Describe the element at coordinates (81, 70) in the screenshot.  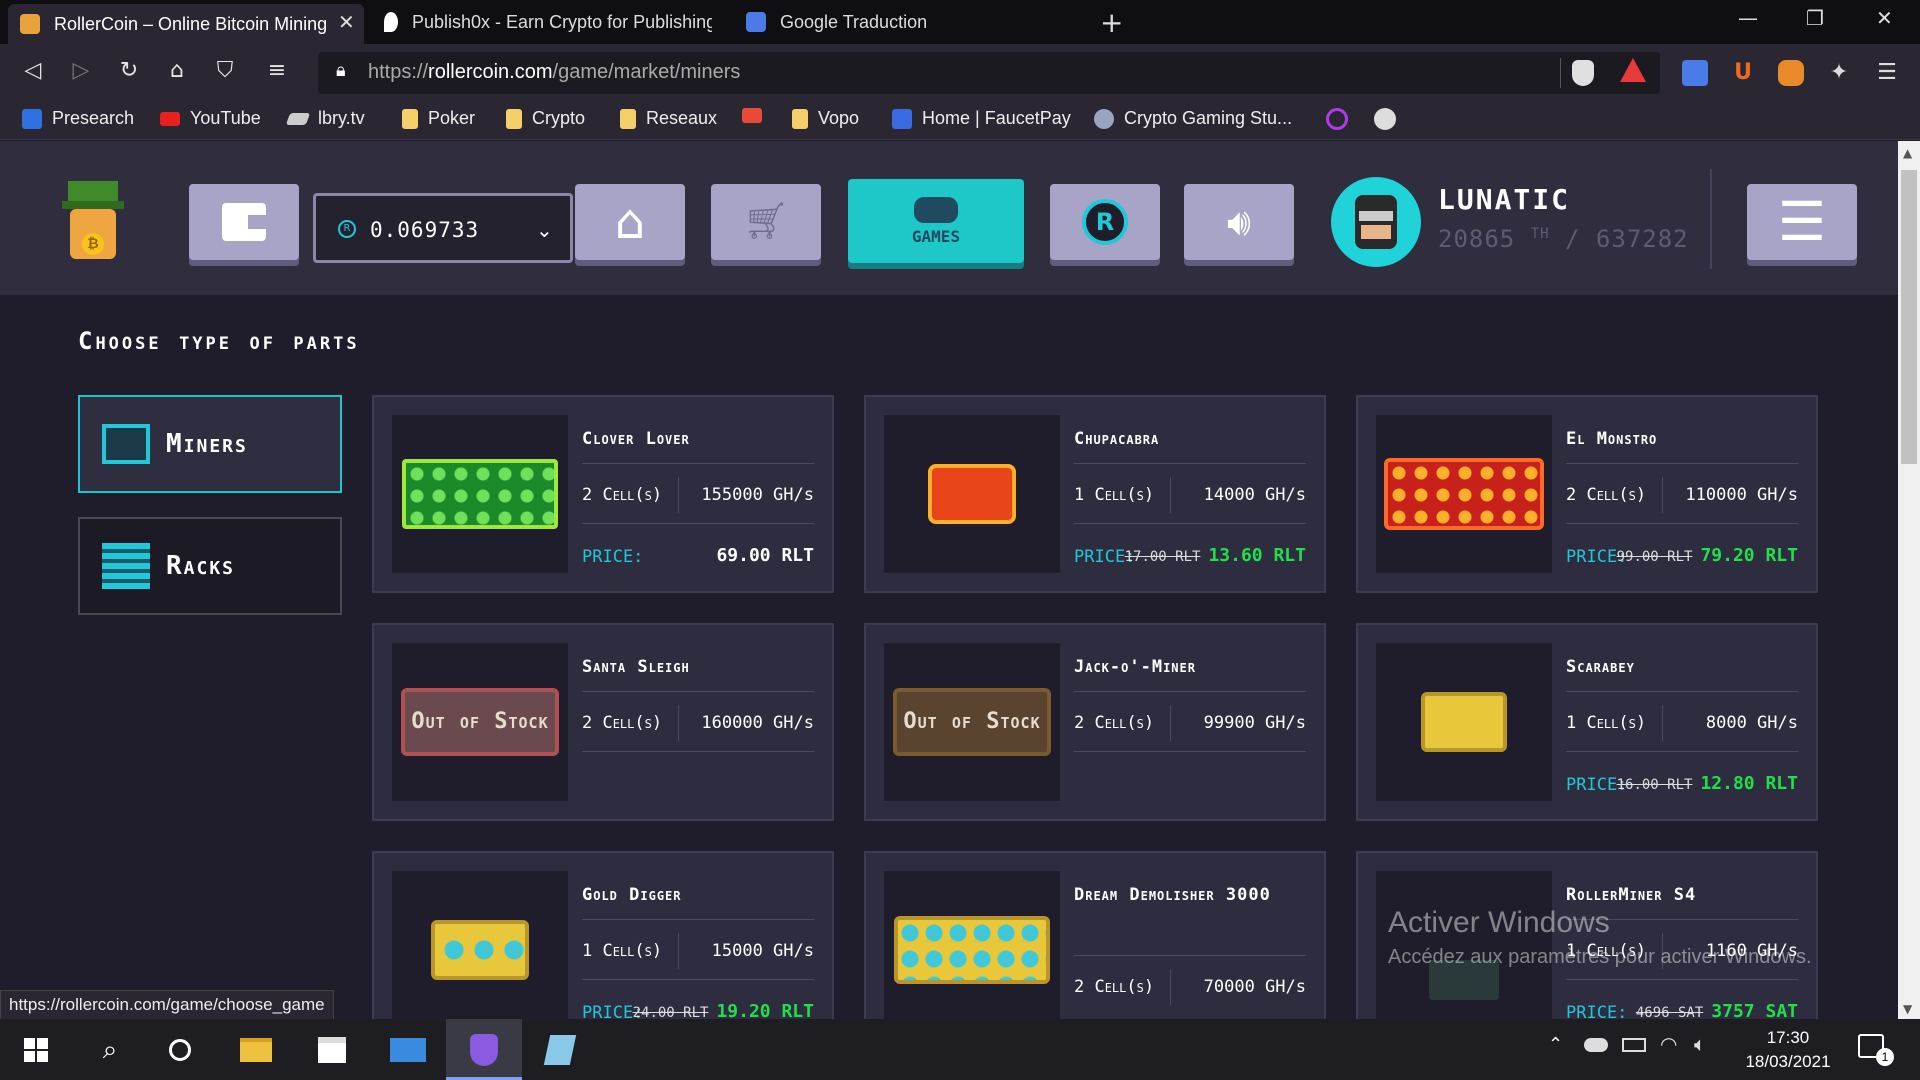
I see `forward-icon: ▷` at that location.